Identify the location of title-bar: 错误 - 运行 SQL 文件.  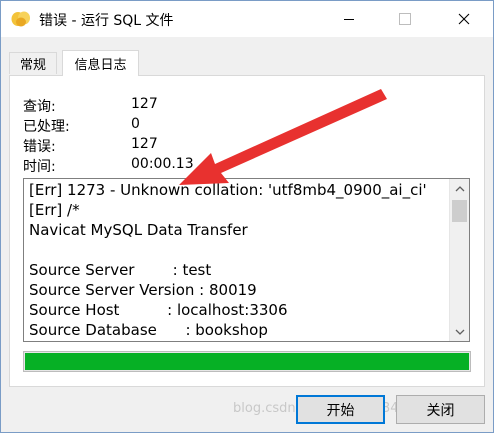
(247, 19).